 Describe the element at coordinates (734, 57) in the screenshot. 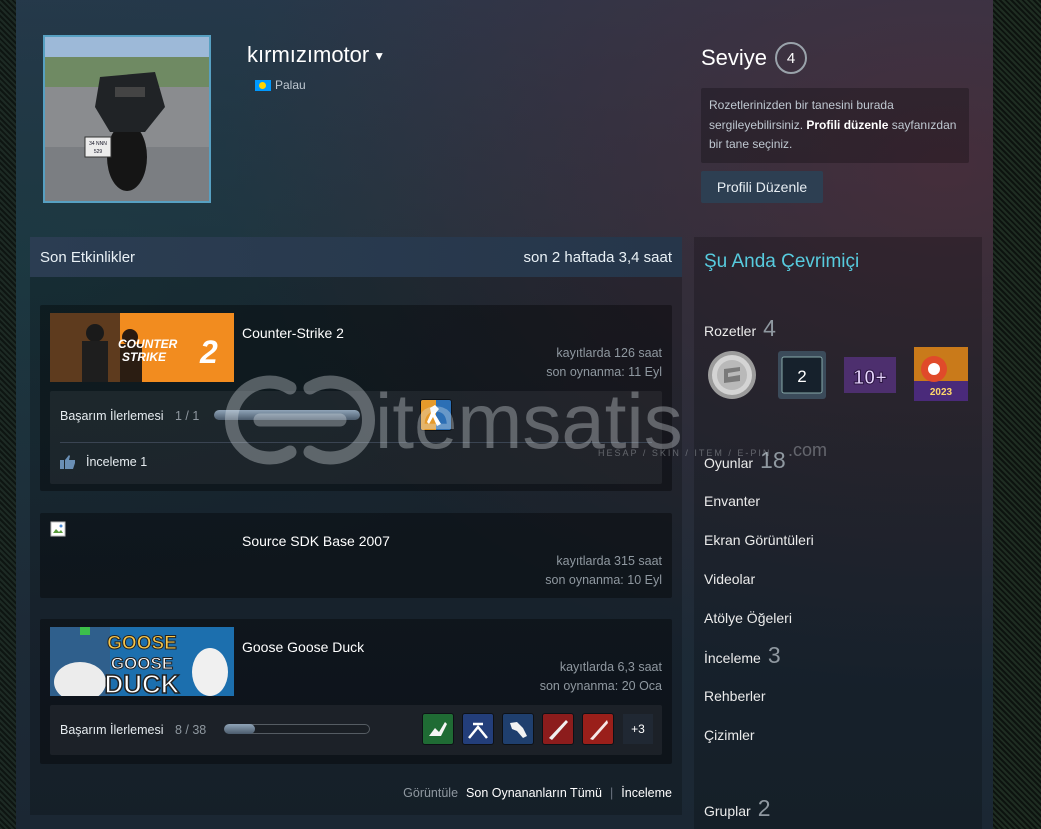

I see `level-label: Seviye` at that location.